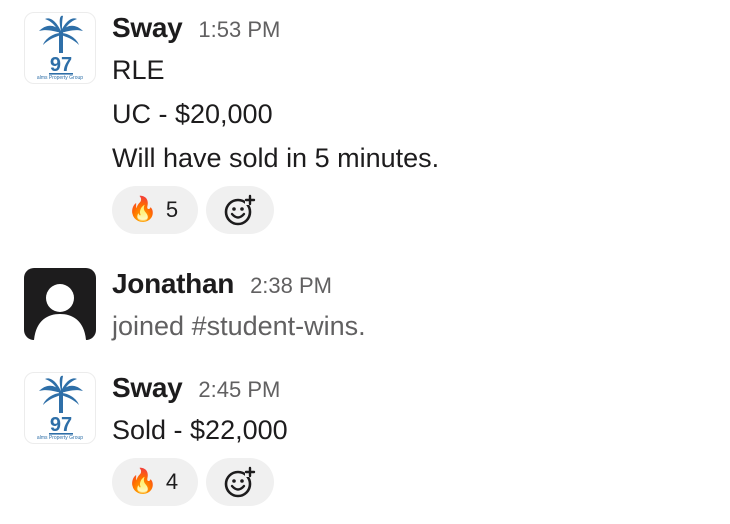 Image resolution: width=730 pixels, height=524 pixels. I want to click on avatar, so click(60, 304).